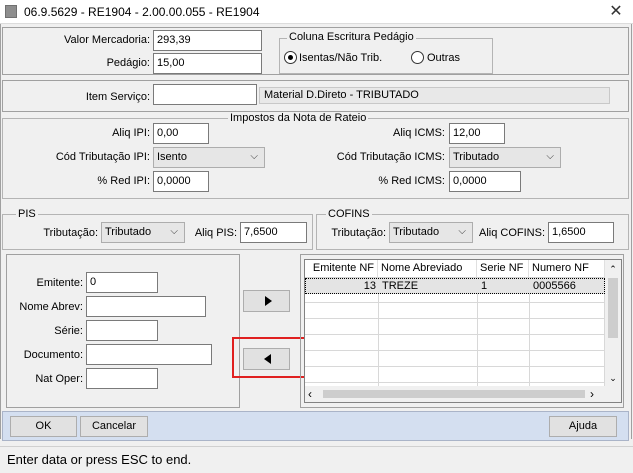  I want to click on triangle-left-icon, so click(267, 359).